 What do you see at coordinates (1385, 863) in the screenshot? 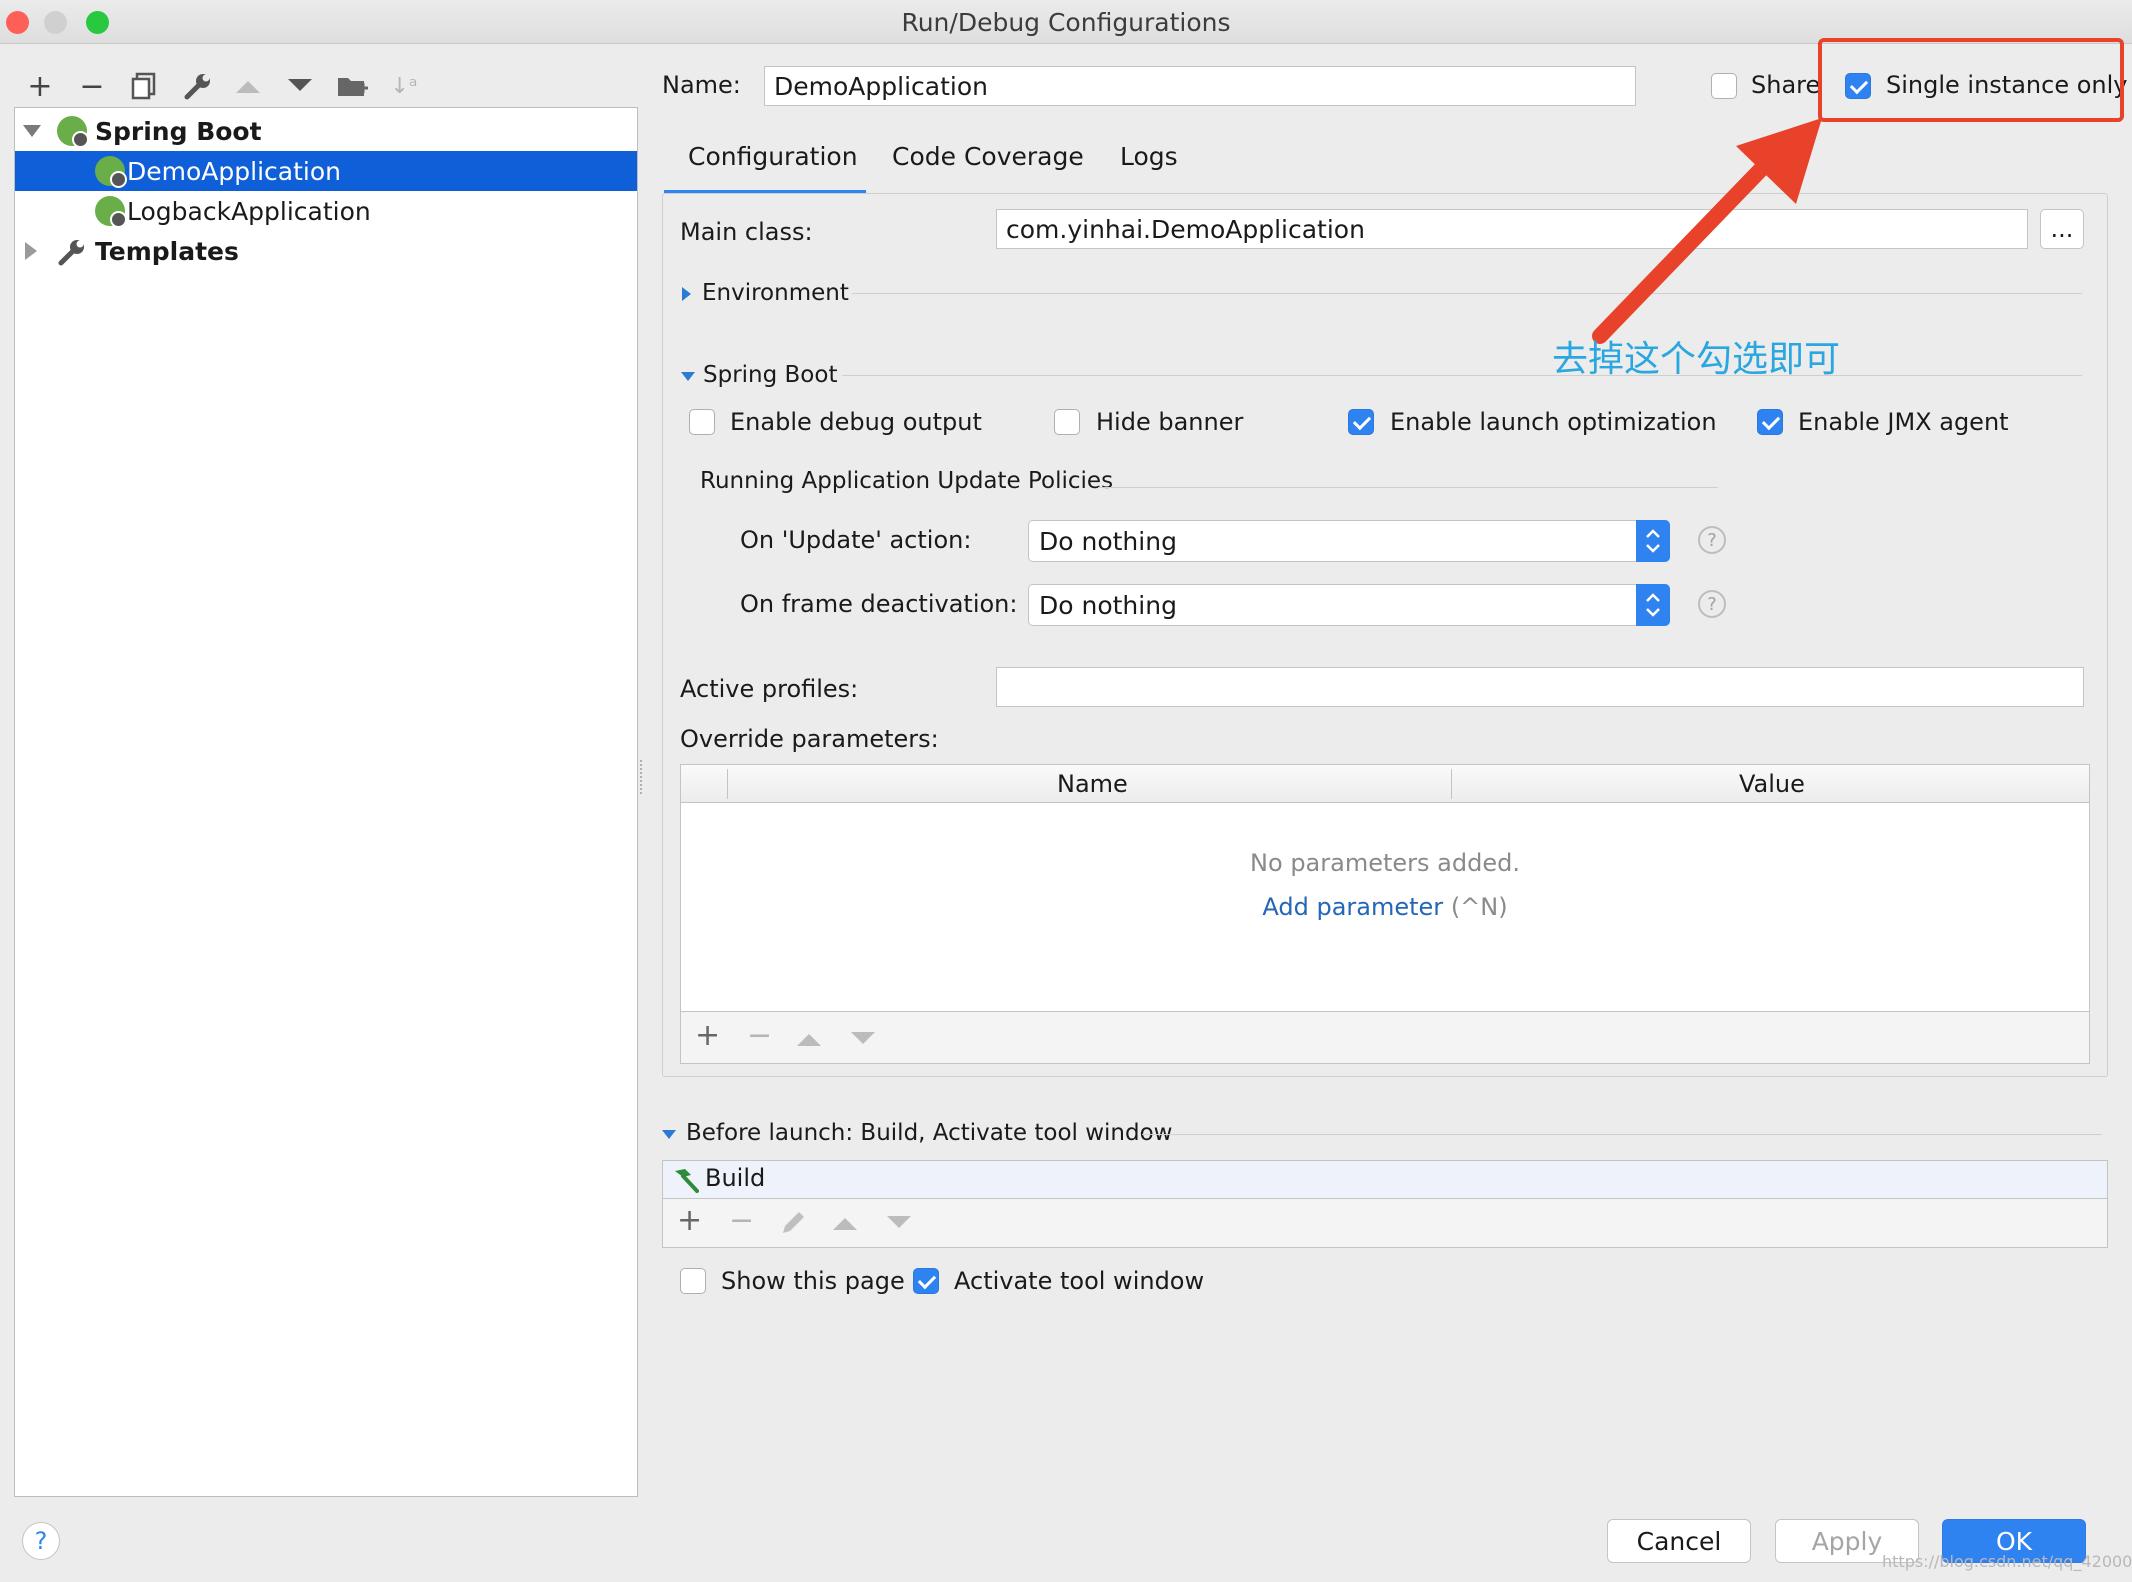
I see `empty-table-text: No parameters added.` at bounding box center [1385, 863].